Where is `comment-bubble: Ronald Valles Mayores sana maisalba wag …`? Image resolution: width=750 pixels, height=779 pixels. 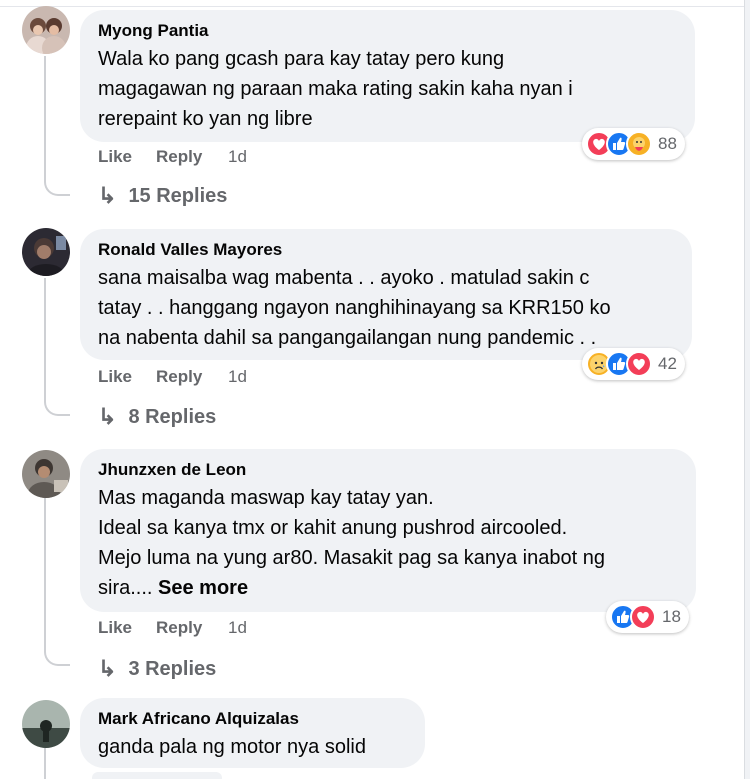 comment-bubble: Ronald Valles Mayores sana maisalba wag … is located at coordinates (386, 294).